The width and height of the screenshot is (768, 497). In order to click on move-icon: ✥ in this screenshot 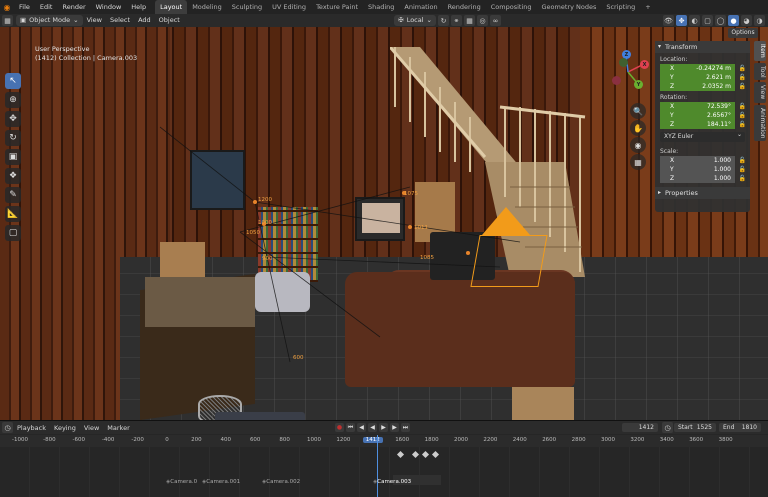, I will do `click(13, 119)`.